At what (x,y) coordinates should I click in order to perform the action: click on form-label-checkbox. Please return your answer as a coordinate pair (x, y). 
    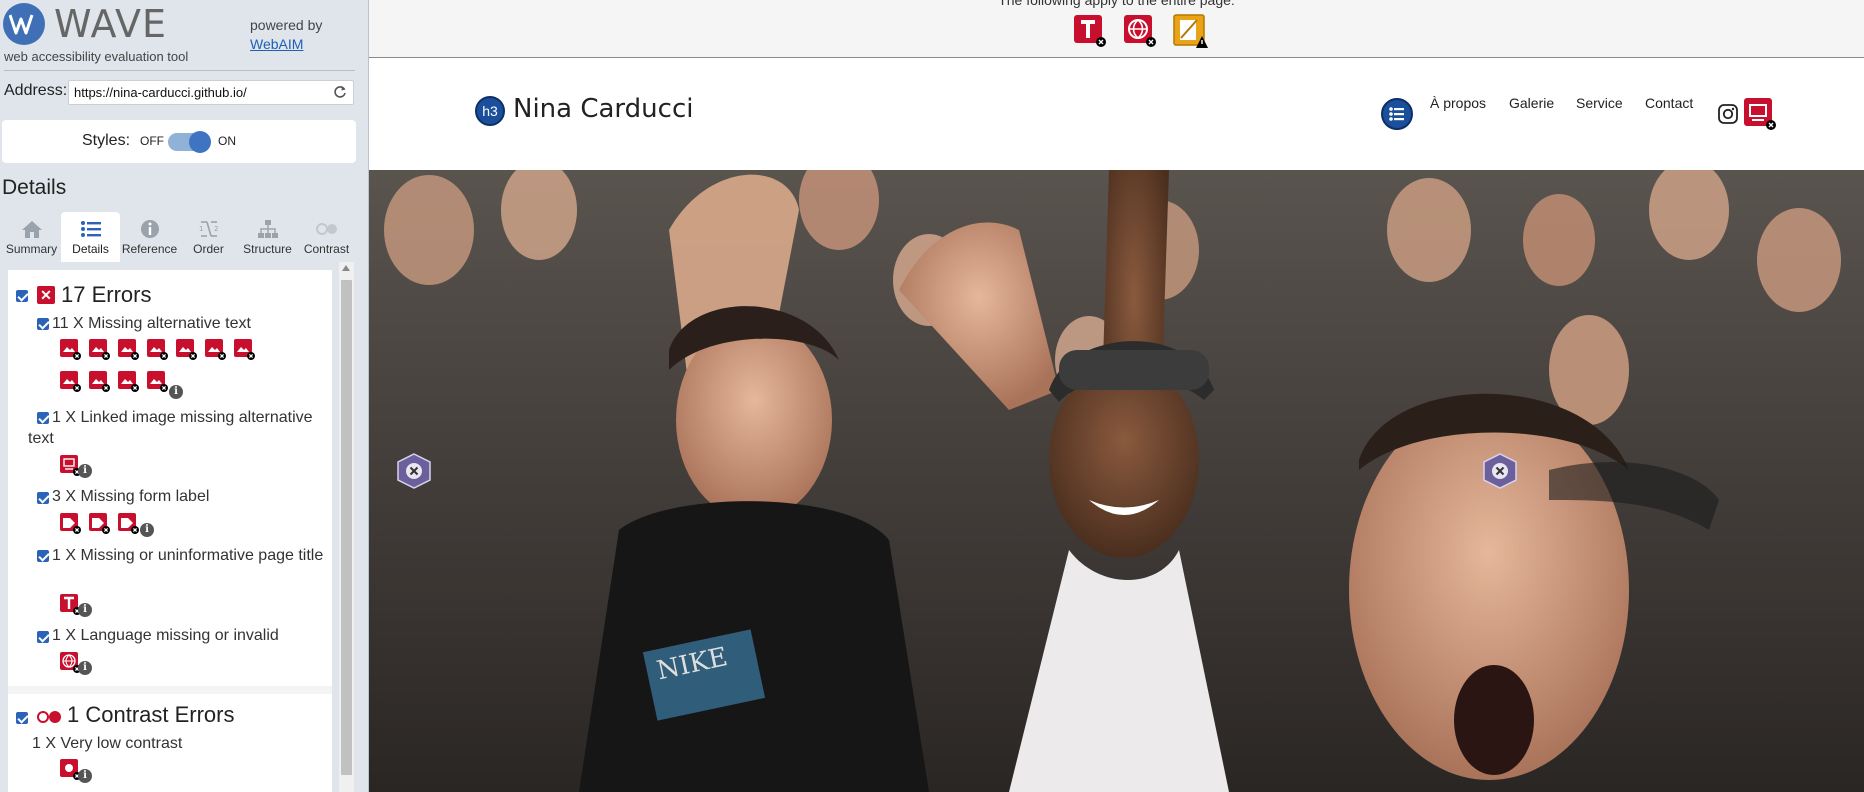
    Looking at the image, I should click on (43, 498).